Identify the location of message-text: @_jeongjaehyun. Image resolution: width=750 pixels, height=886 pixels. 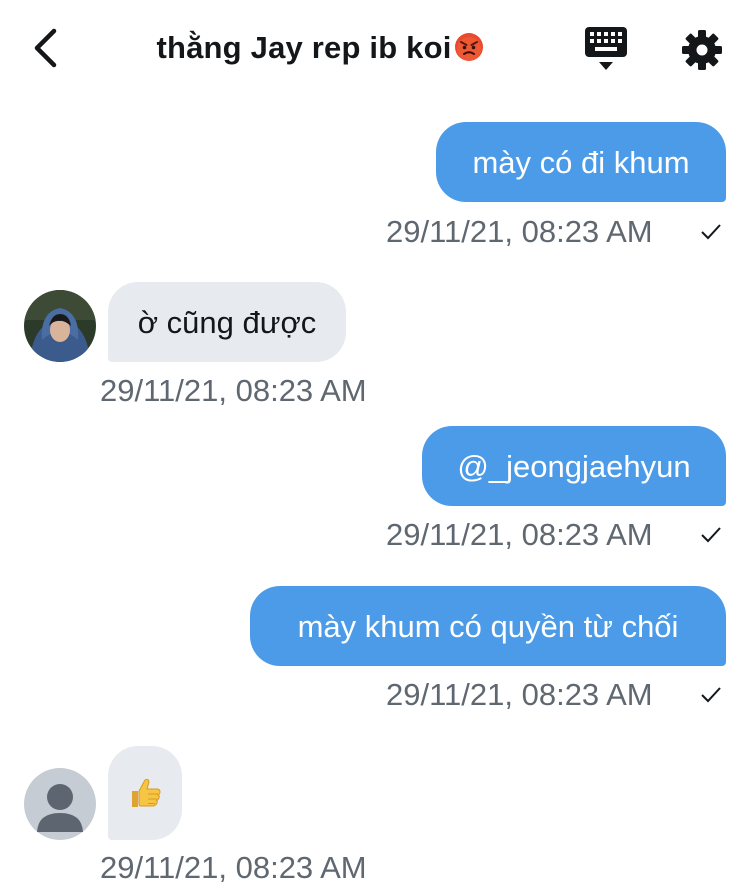
(574, 466).